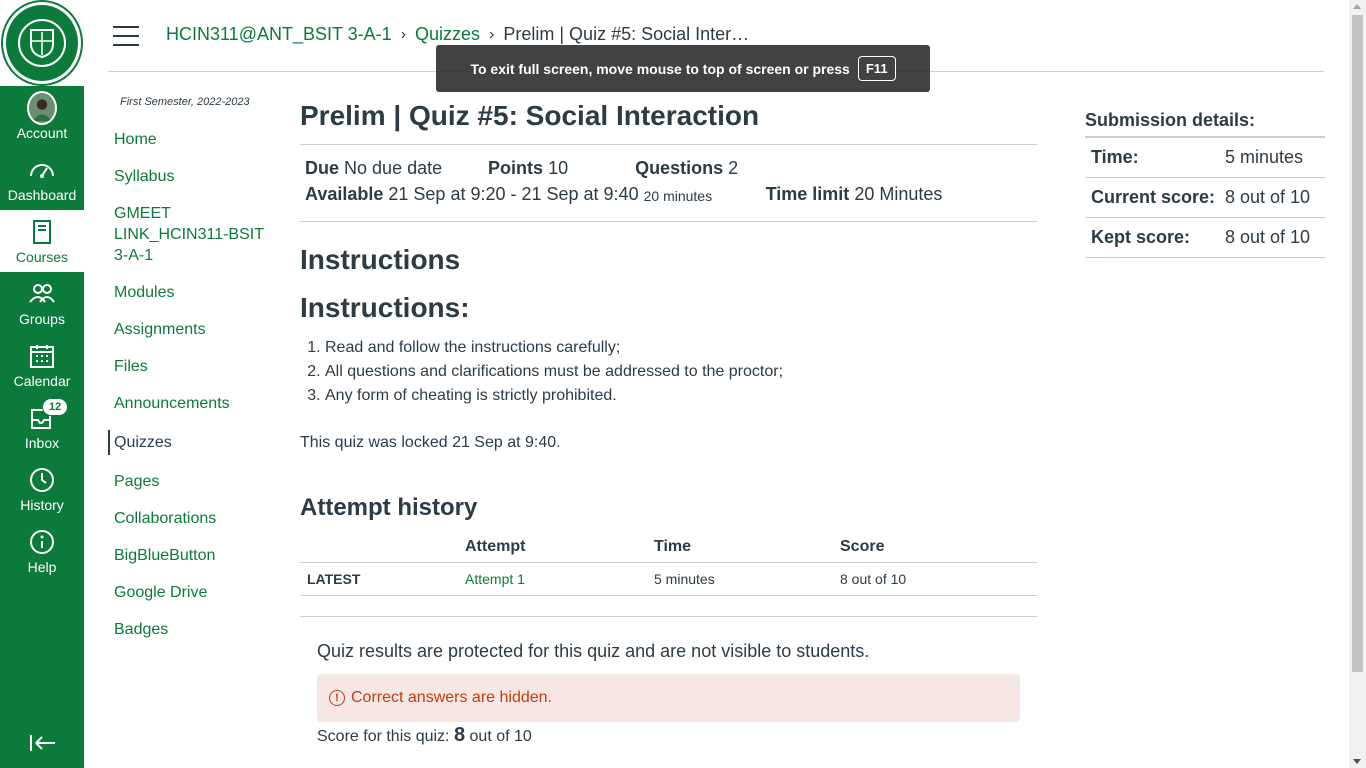  I want to click on available-label: Available, so click(344, 194).